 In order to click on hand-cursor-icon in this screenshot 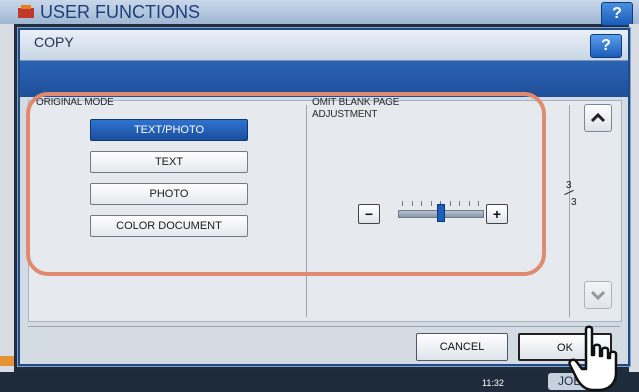, I will do `click(593, 358)`.